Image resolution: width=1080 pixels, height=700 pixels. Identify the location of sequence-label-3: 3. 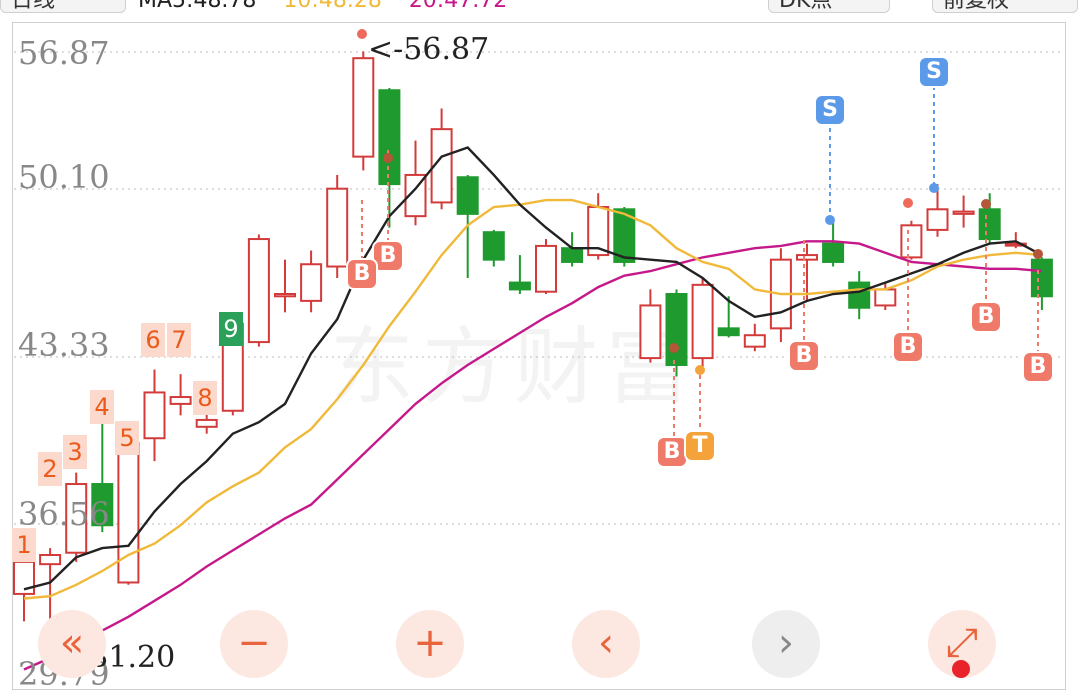
(75, 452).